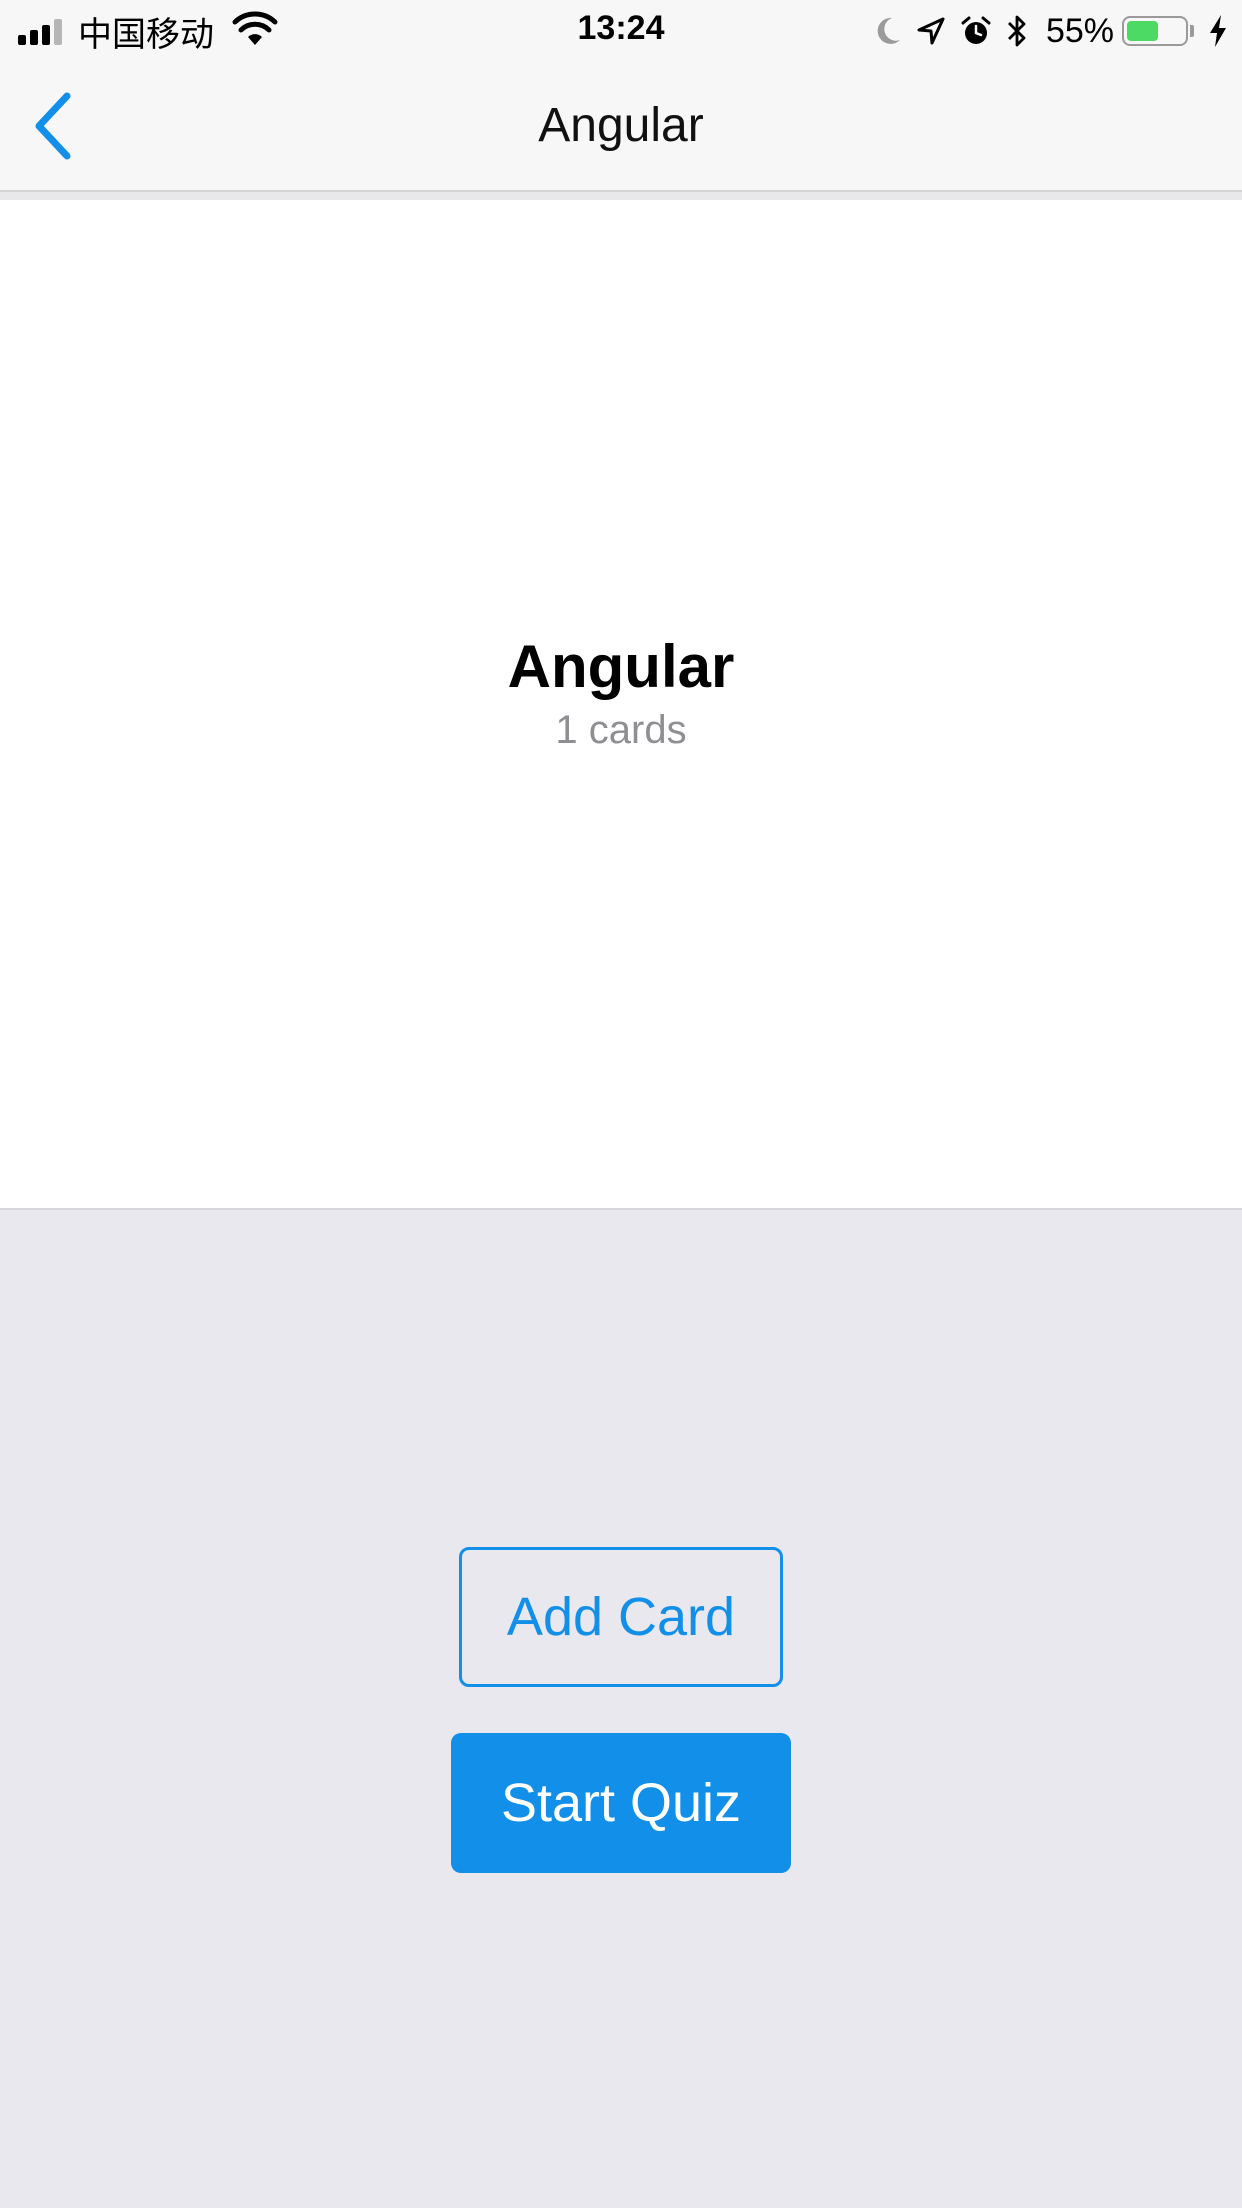 The image size is (1242, 2208). I want to click on navigation-bar: Angular, so click(621, 127).